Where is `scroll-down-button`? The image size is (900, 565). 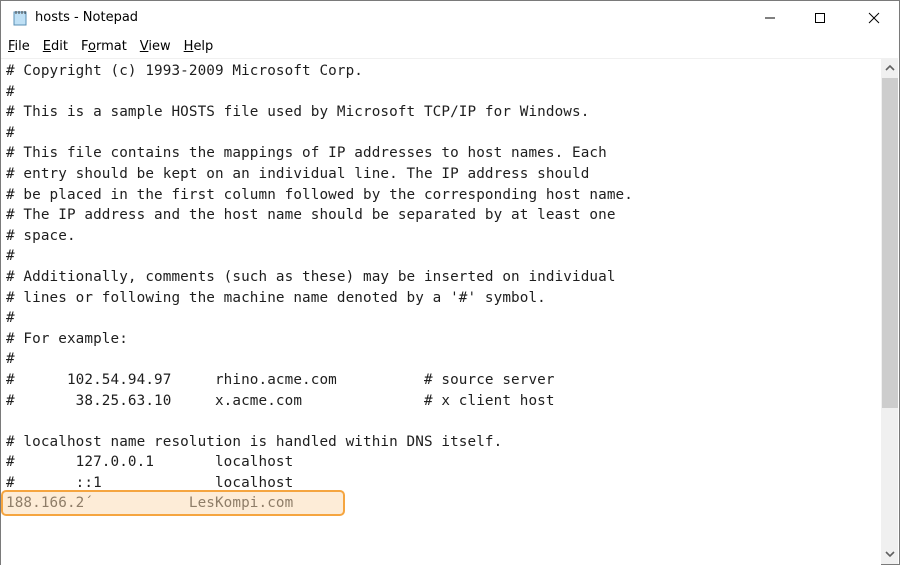 scroll-down-button is located at coordinates (889, 554).